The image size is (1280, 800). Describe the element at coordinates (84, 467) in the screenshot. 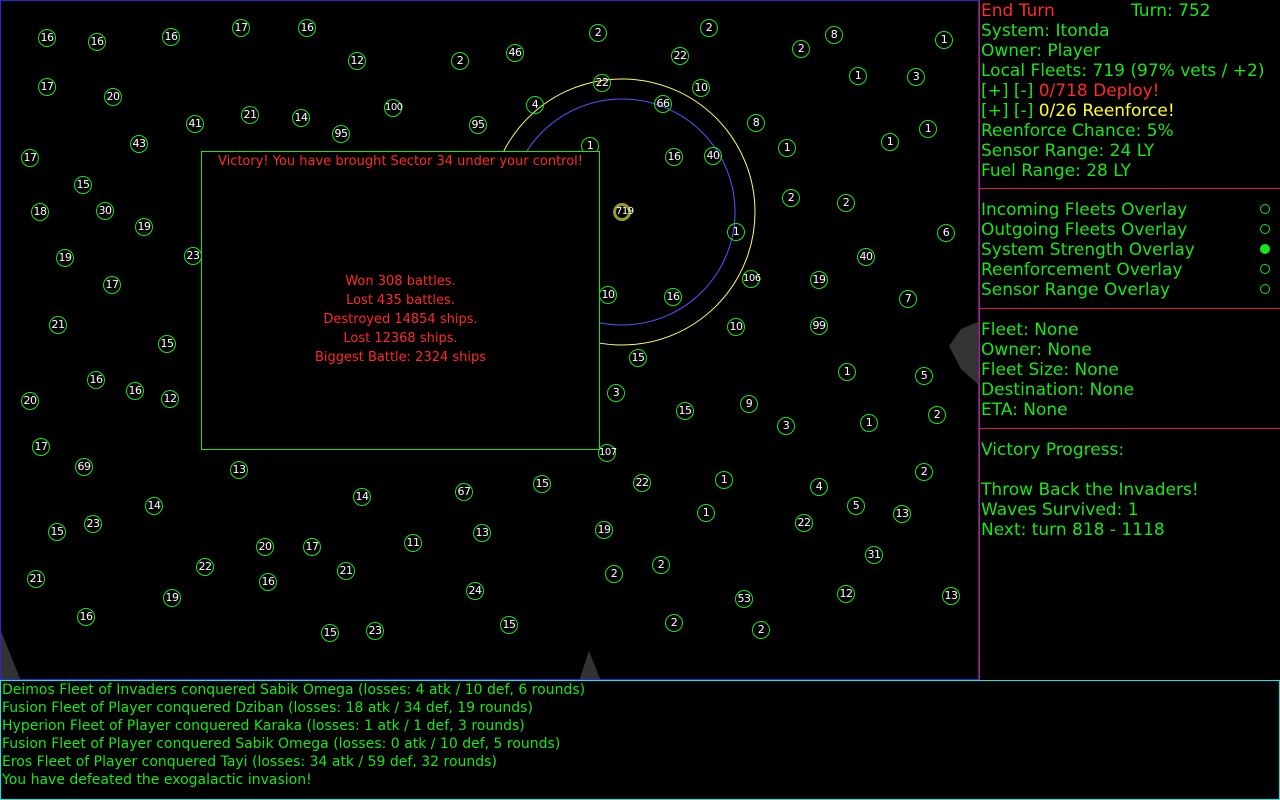

I see `star-system: 69` at that location.